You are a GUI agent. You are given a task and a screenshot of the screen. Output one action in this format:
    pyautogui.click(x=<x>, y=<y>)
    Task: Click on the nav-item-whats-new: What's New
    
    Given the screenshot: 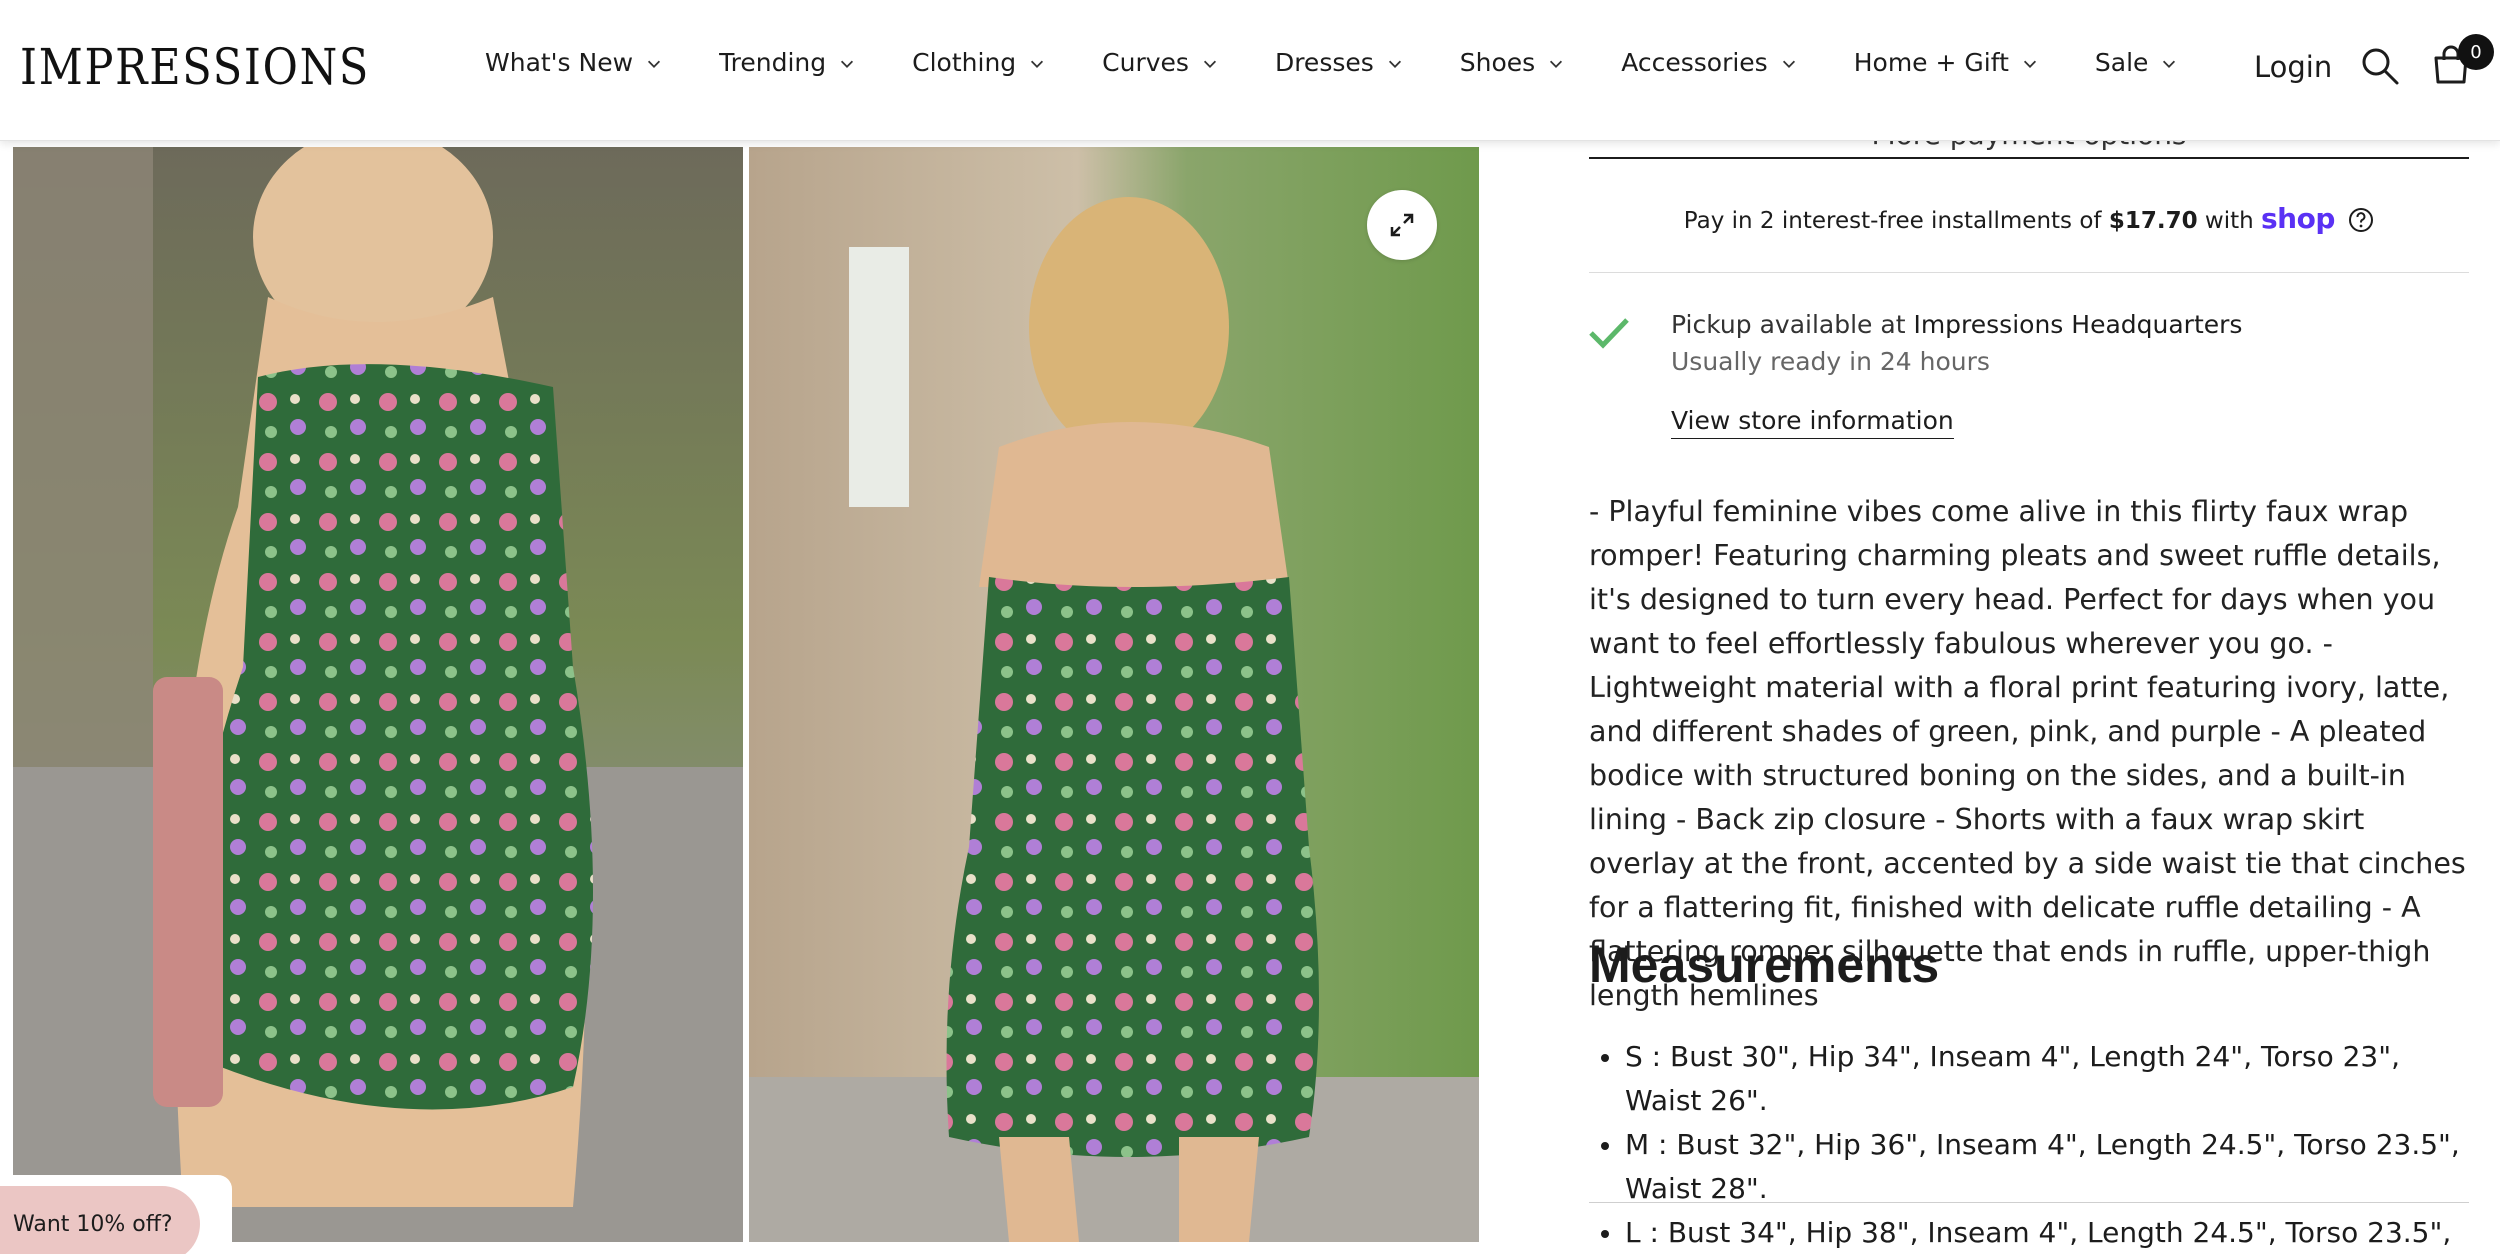 What is the action you would take?
    pyautogui.click(x=574, y=62)
    